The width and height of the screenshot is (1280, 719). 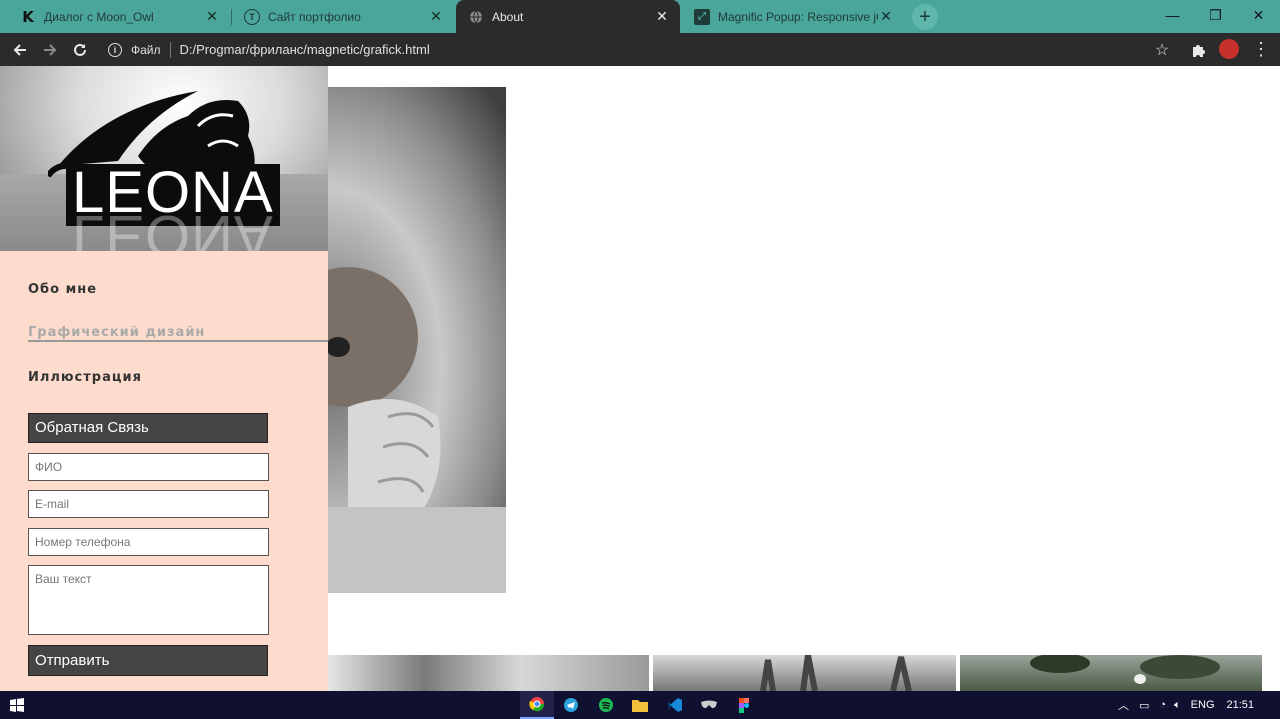 What do you see at coordinates (1215, 15) in the screenshot?
I see `maximize-button: ❐` at bounding box center [1215, 15].